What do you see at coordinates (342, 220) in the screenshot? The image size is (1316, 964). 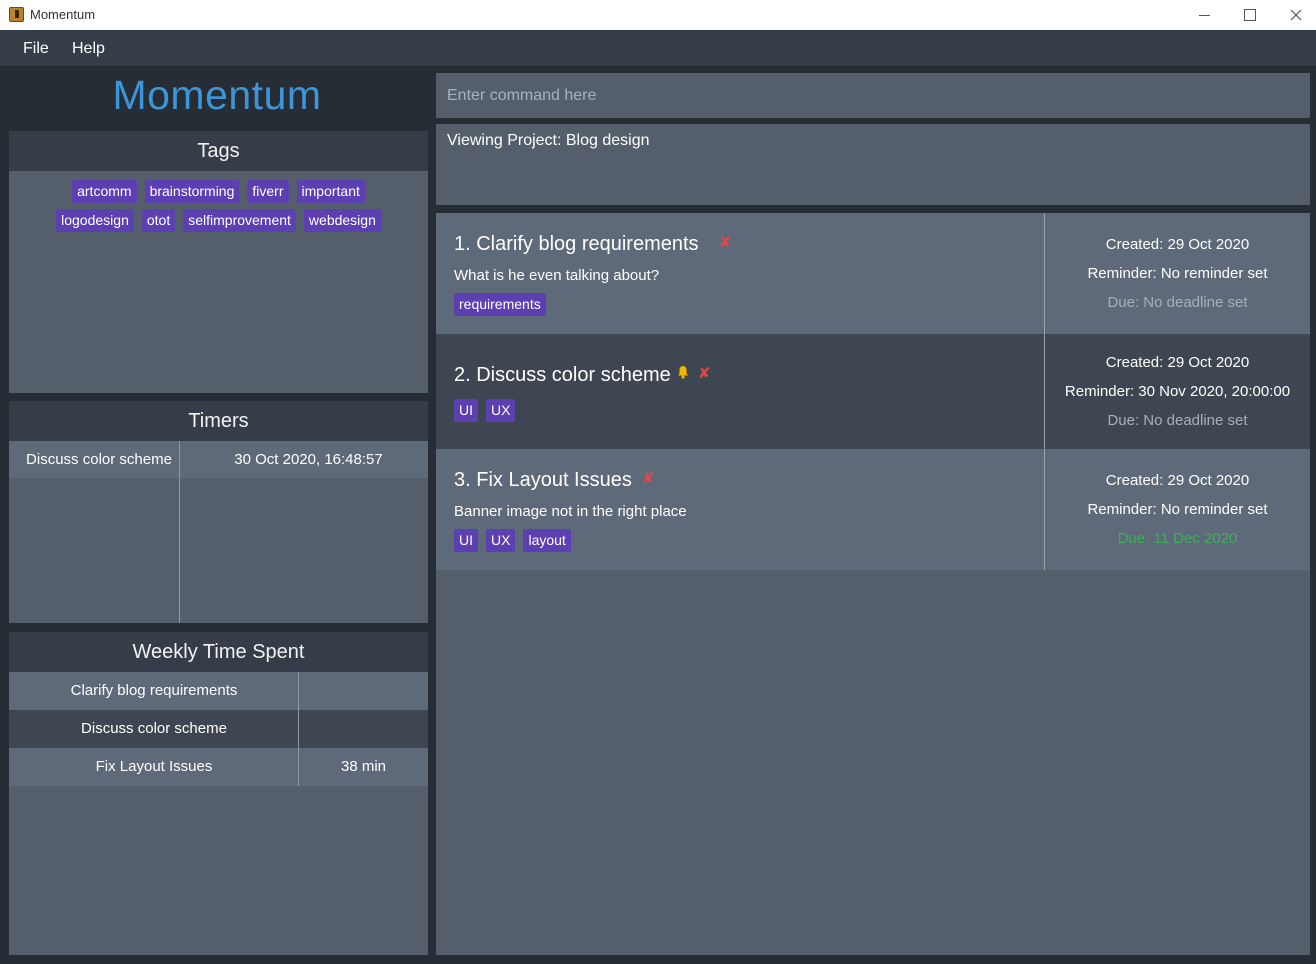 I see `tag-chip: webdesign` at bounding box center [342, 220].